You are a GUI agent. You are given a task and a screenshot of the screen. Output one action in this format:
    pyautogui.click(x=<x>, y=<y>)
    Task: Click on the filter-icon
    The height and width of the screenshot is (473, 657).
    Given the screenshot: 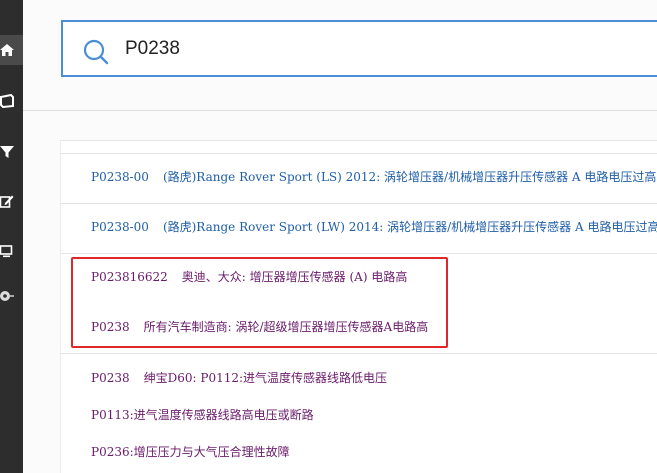 What is the action you would take?
    pyautogui.click(x=7, y=152)
    